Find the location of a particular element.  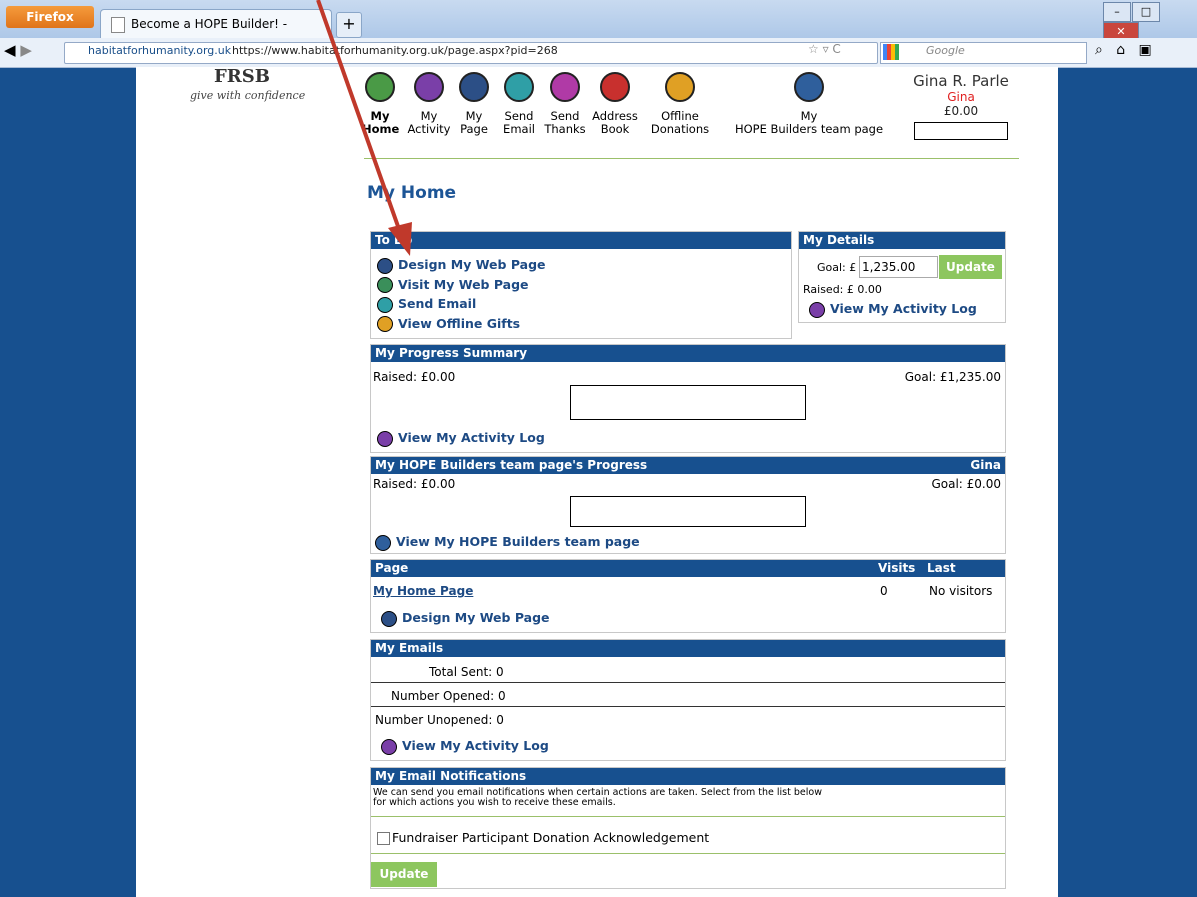

logo-mark: FRSB is located at coordinates (242, 76).